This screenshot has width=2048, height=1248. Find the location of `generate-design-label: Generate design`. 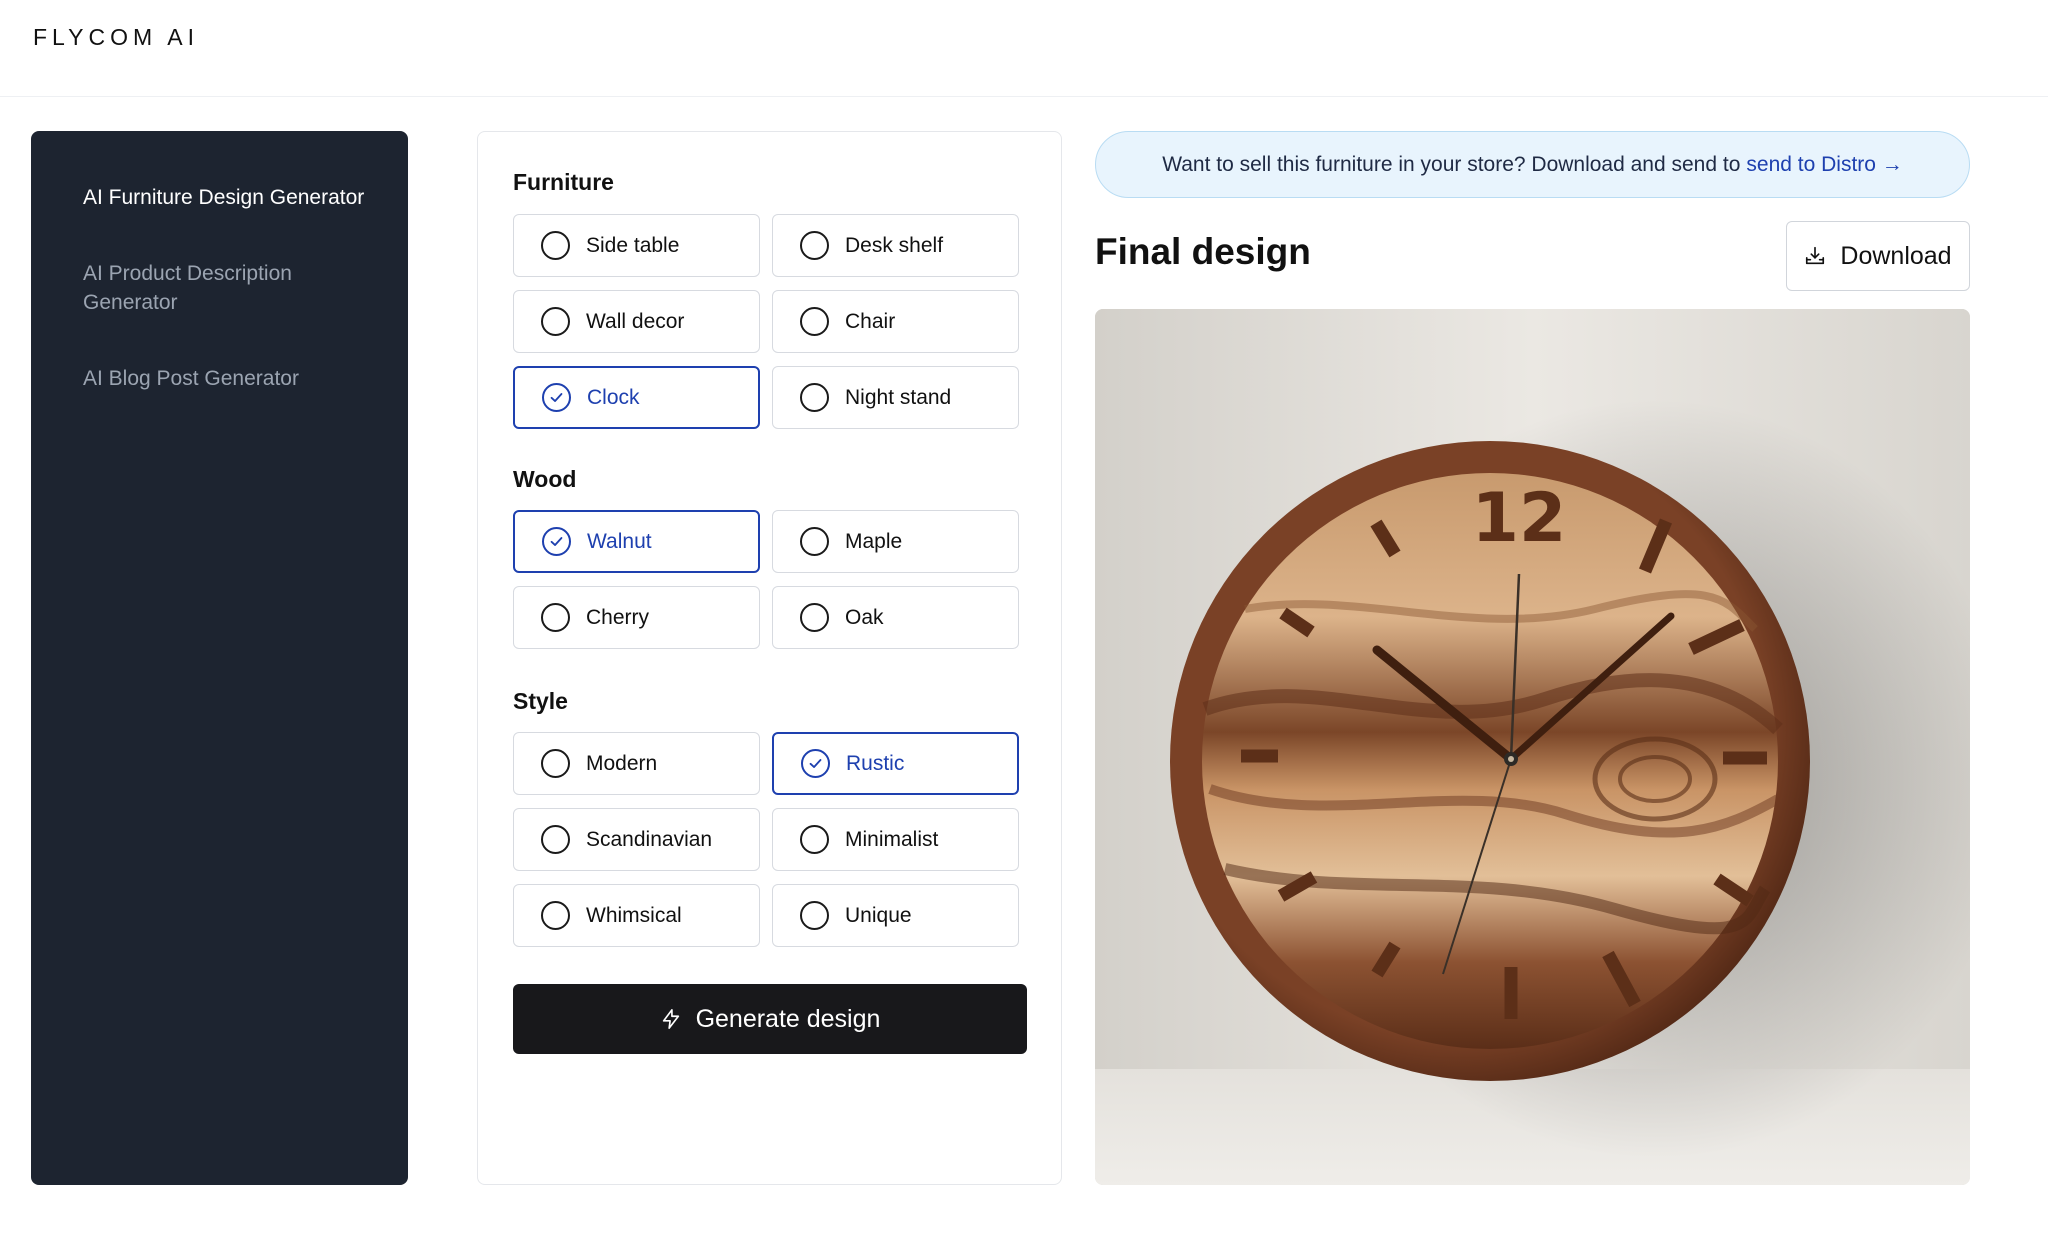

generate-design-label: Generate design is located at coordinates (788, 1018).